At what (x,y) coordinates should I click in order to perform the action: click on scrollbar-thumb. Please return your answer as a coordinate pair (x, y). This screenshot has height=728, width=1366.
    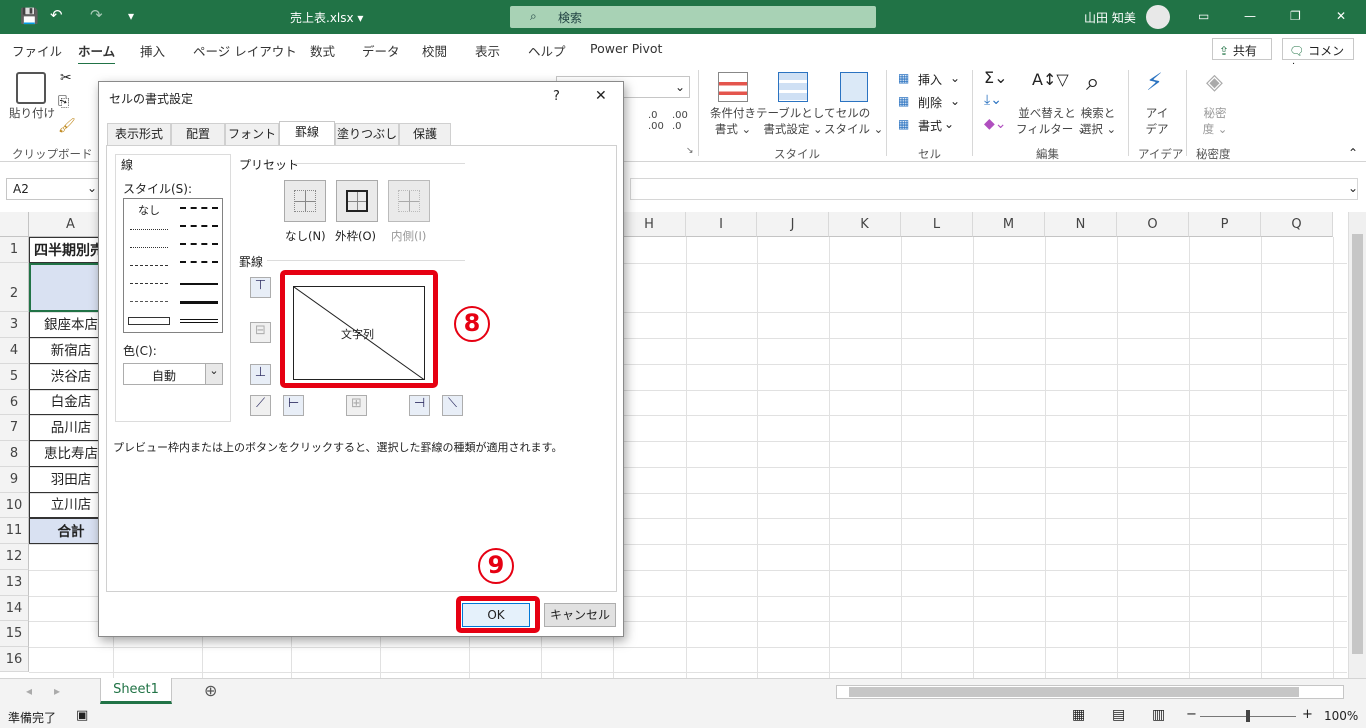
    Looking at the image, I should click on (1357, 444).